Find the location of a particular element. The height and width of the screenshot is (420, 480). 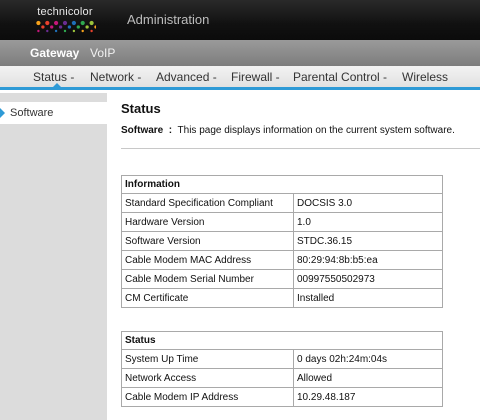

table-row: Hardware Version 1.0 is located at coordinates (282, 222).